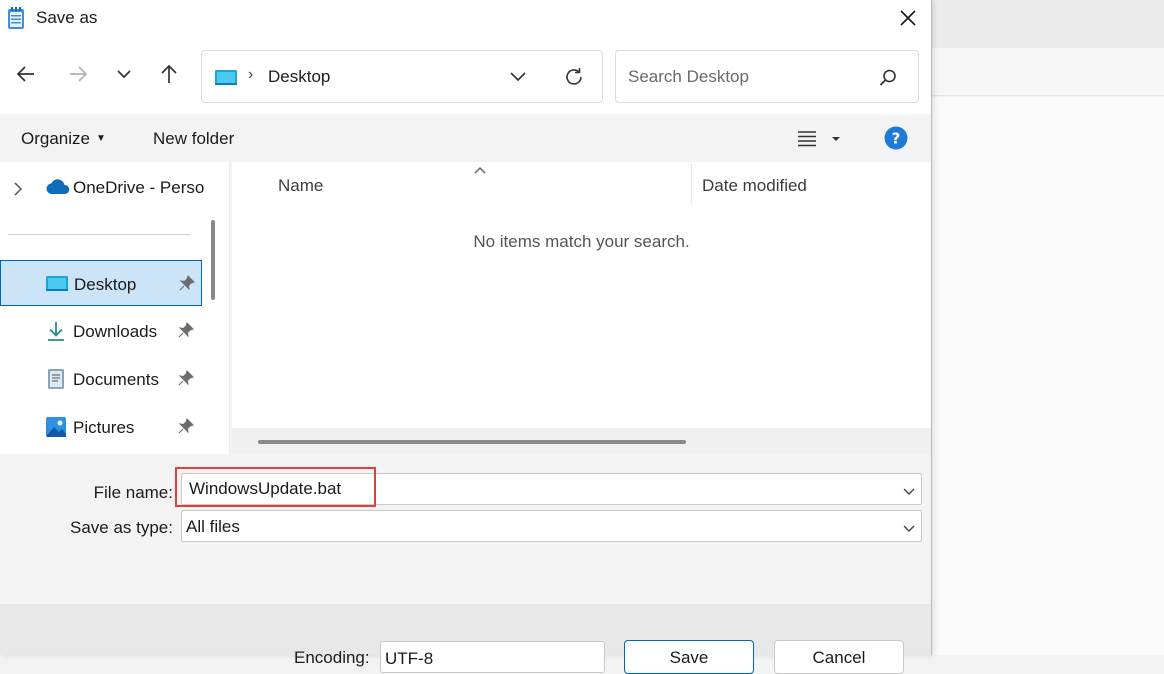  Describe the element at coordinates (300, 186) in the screenshot. I see `column-header-name: Name` at that location.